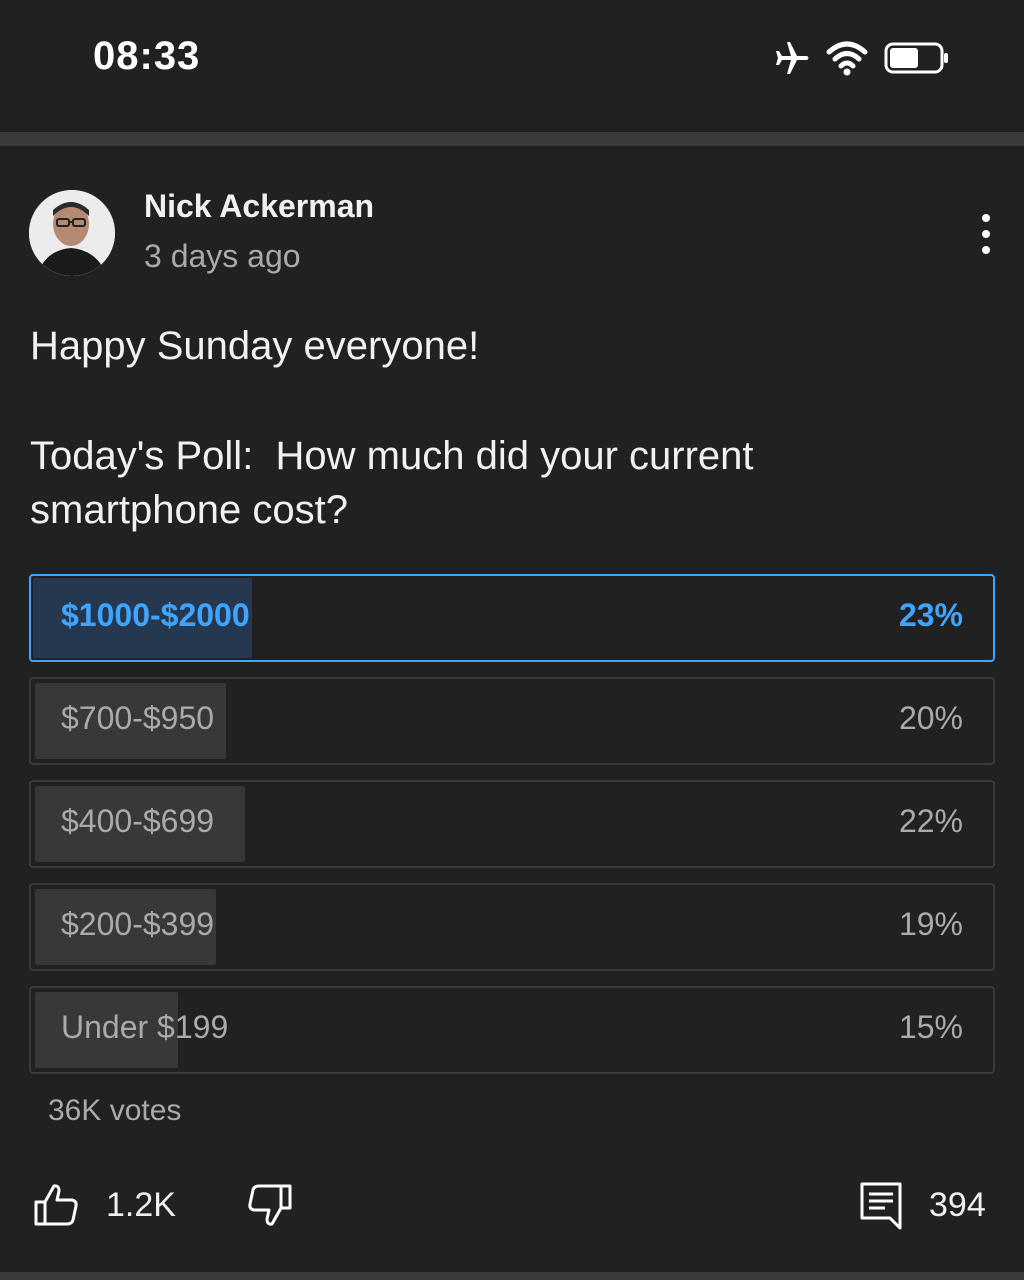  I want to click on status-icons, so click(865, 60).